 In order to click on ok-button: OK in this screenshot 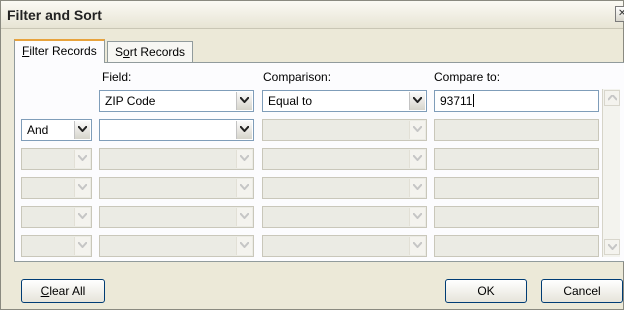, I will do `click(486, 291)`.